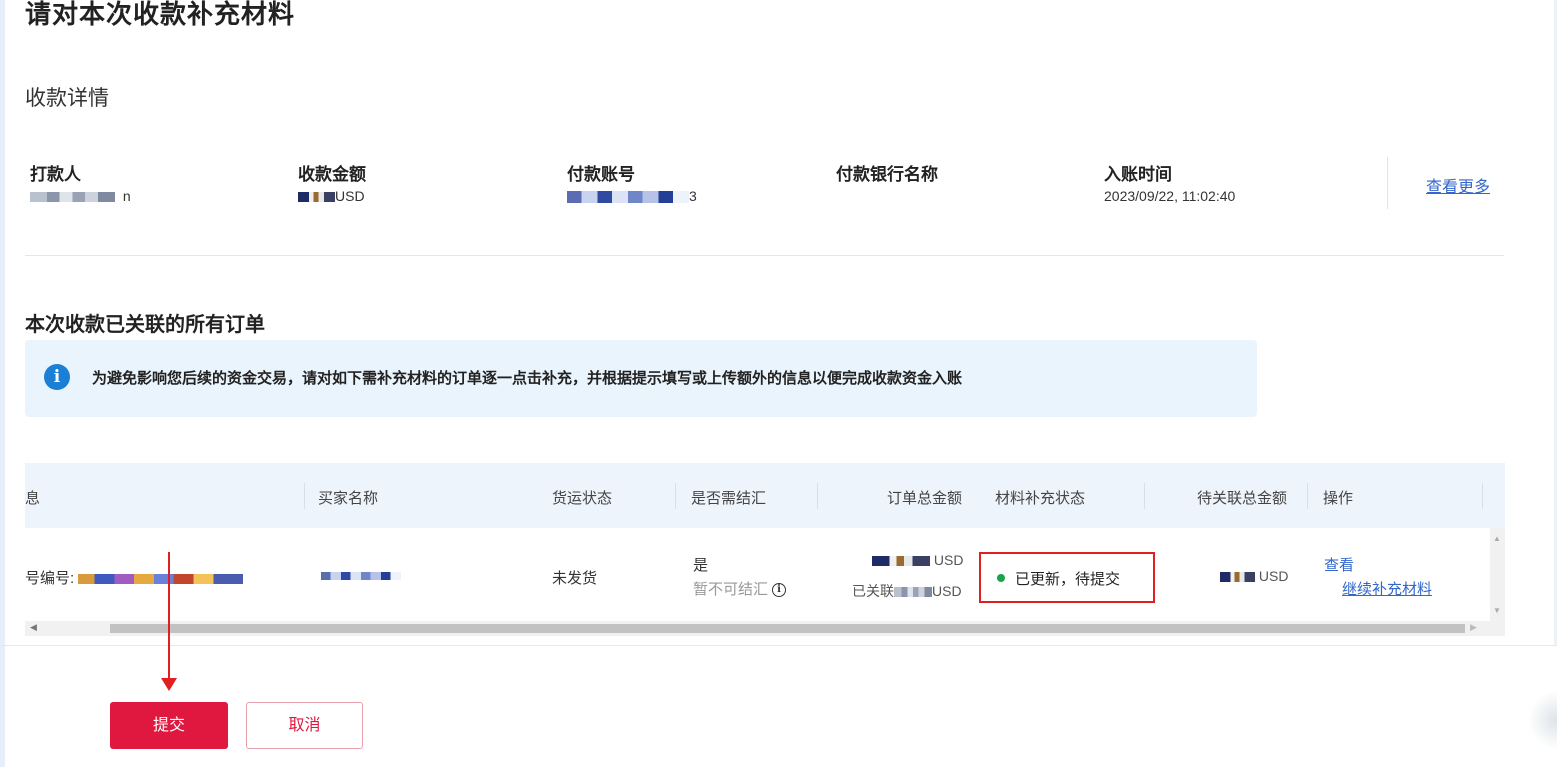 This screenshot has height=767, width=1557. What do you see at coordinates (55, 174) in the screenshot?
I see `payer-label: 打款人` at bounding box center [55, 174].